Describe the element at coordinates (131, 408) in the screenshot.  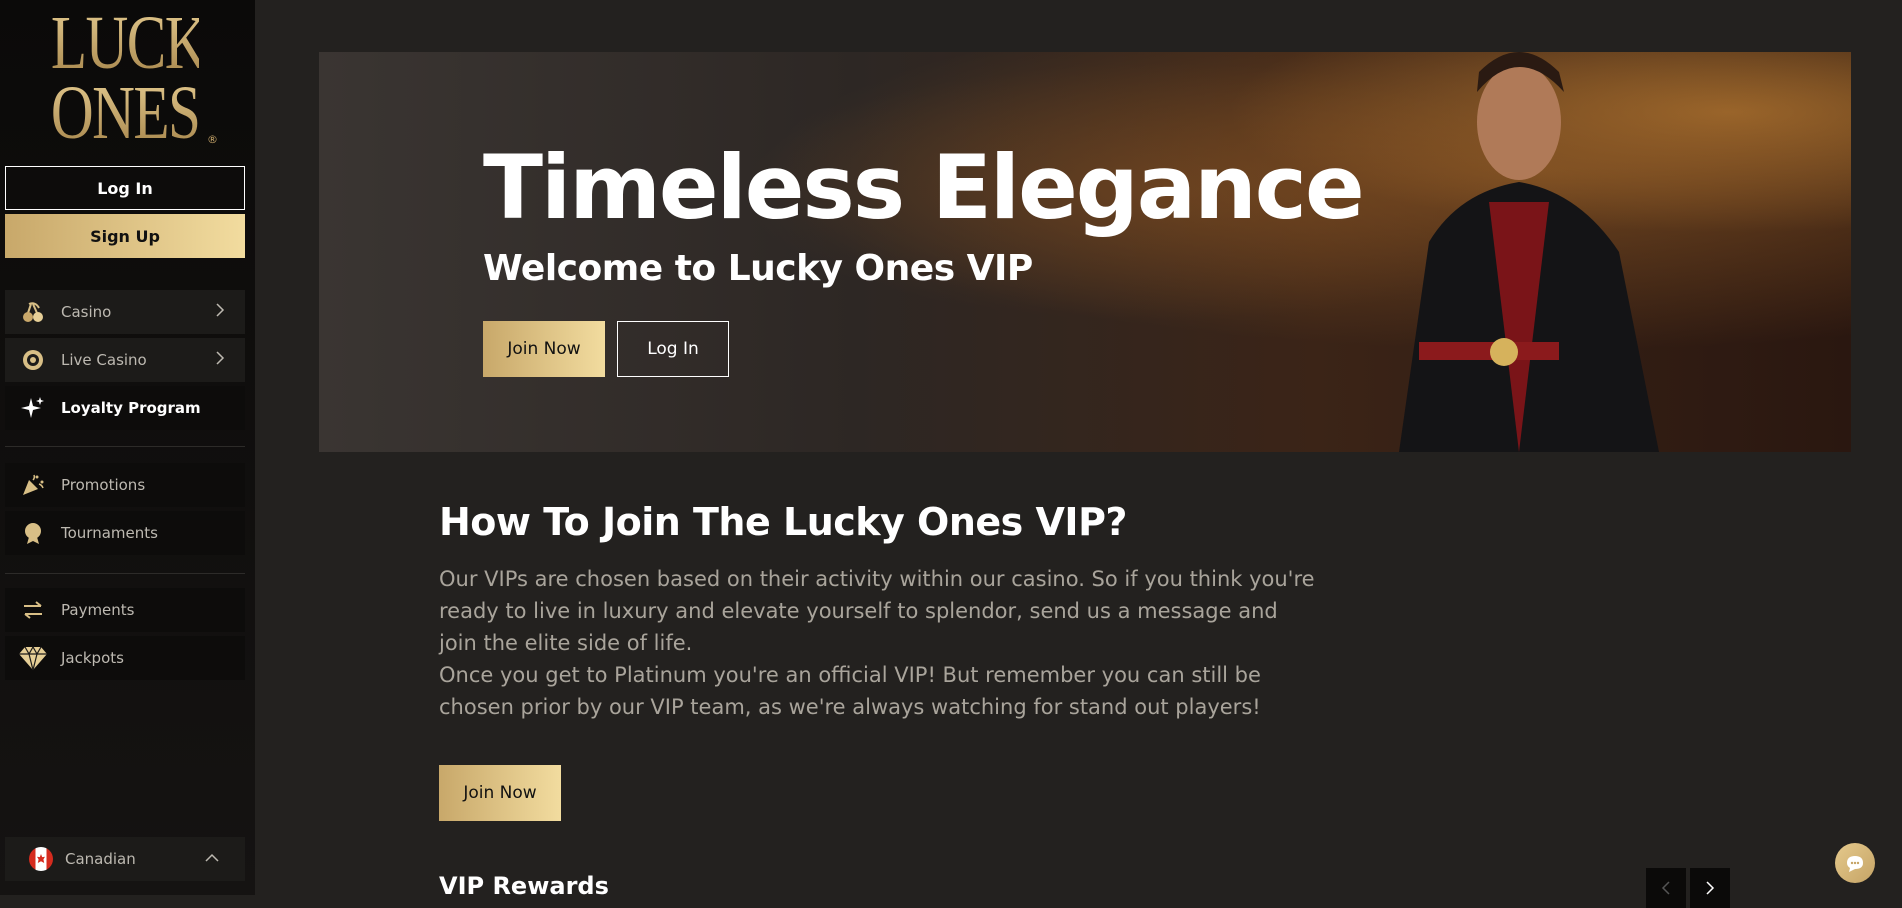
I see `sidebar-item-label: Loyalty Program` at that location.